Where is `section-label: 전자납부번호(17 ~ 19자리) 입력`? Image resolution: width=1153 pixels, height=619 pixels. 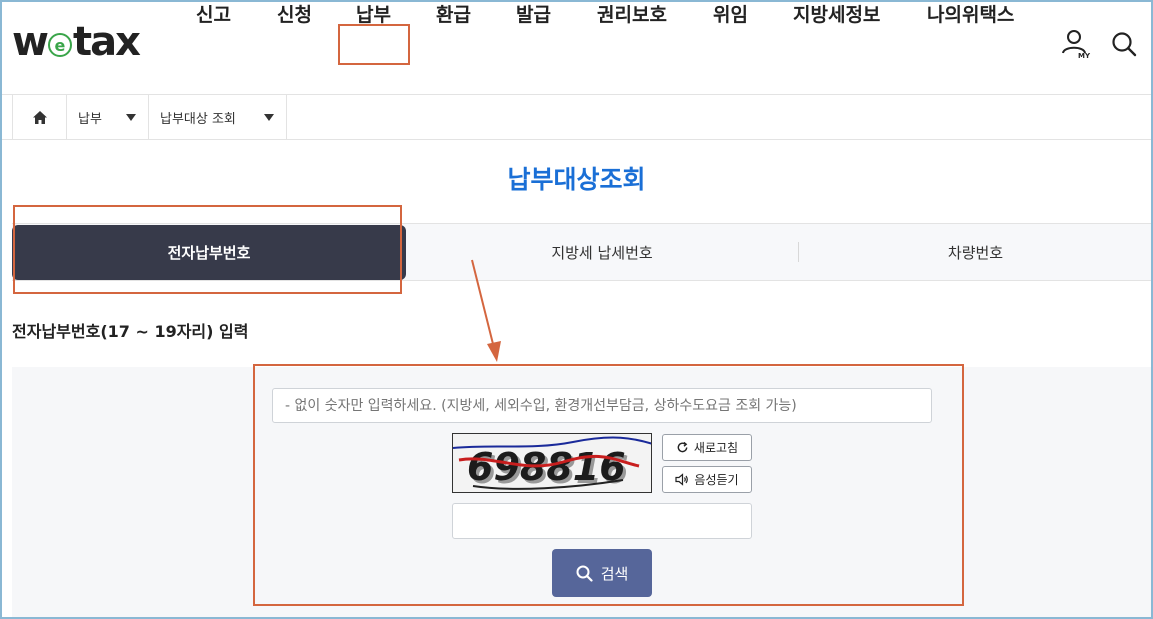 section-label: 전자납부번호(17 ~ 19자리) 입력 is located at coordinates (130, 331).